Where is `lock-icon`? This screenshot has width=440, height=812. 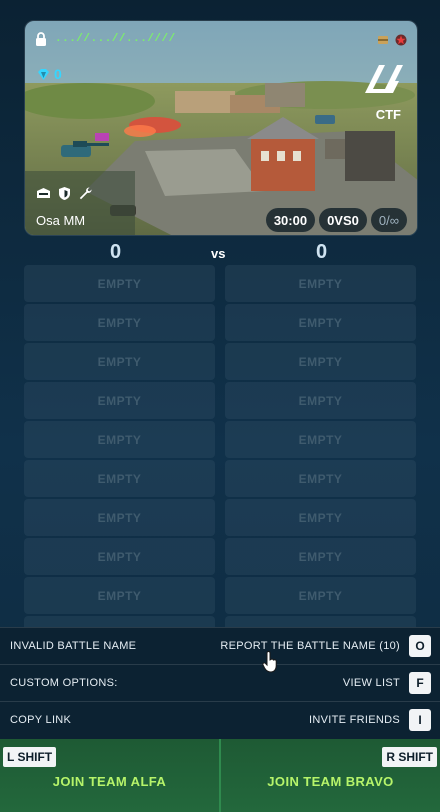
lock-icon is located at coordinates (41, 39).